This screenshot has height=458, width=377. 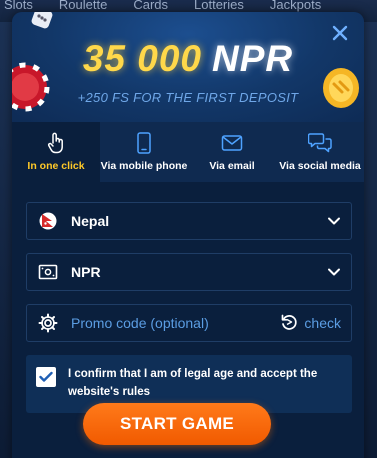 I want to click on dice-icon, so click(x=42, y=20).